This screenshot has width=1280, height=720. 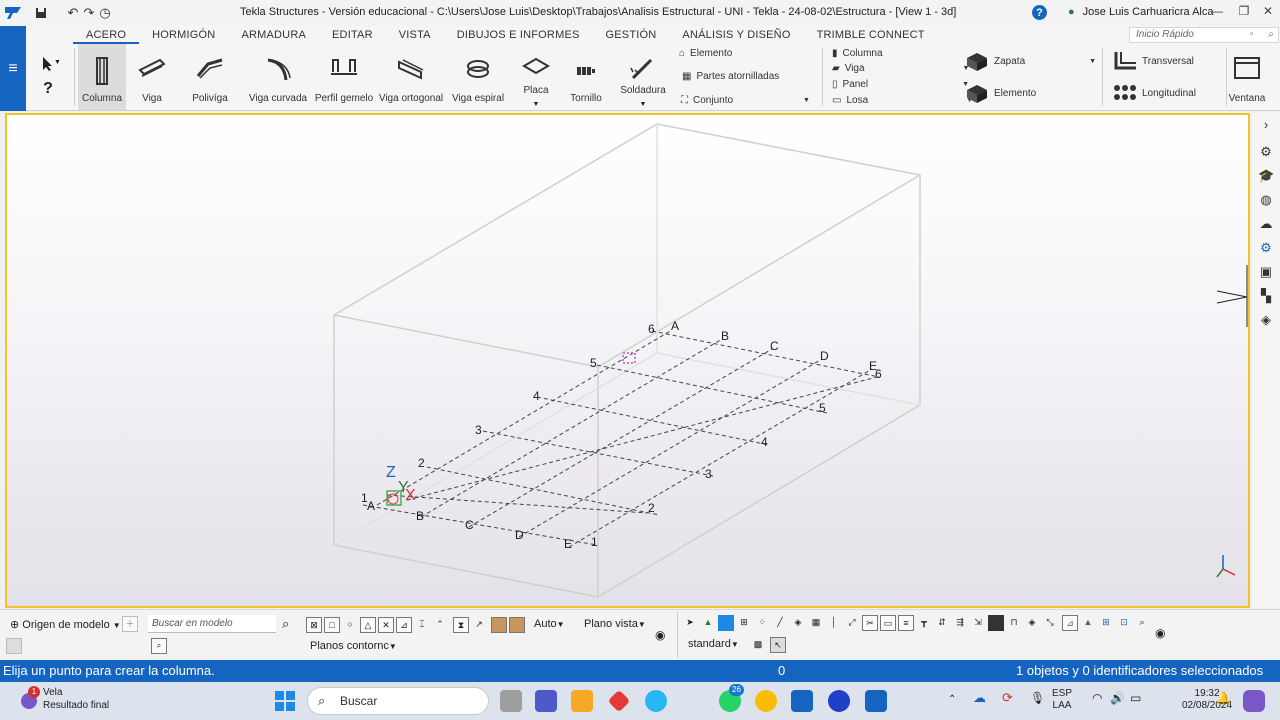 What do you see at coordinates (517, 625) in the screenshot?
I see `snap-object-icon` at bounding box center [517, 625].